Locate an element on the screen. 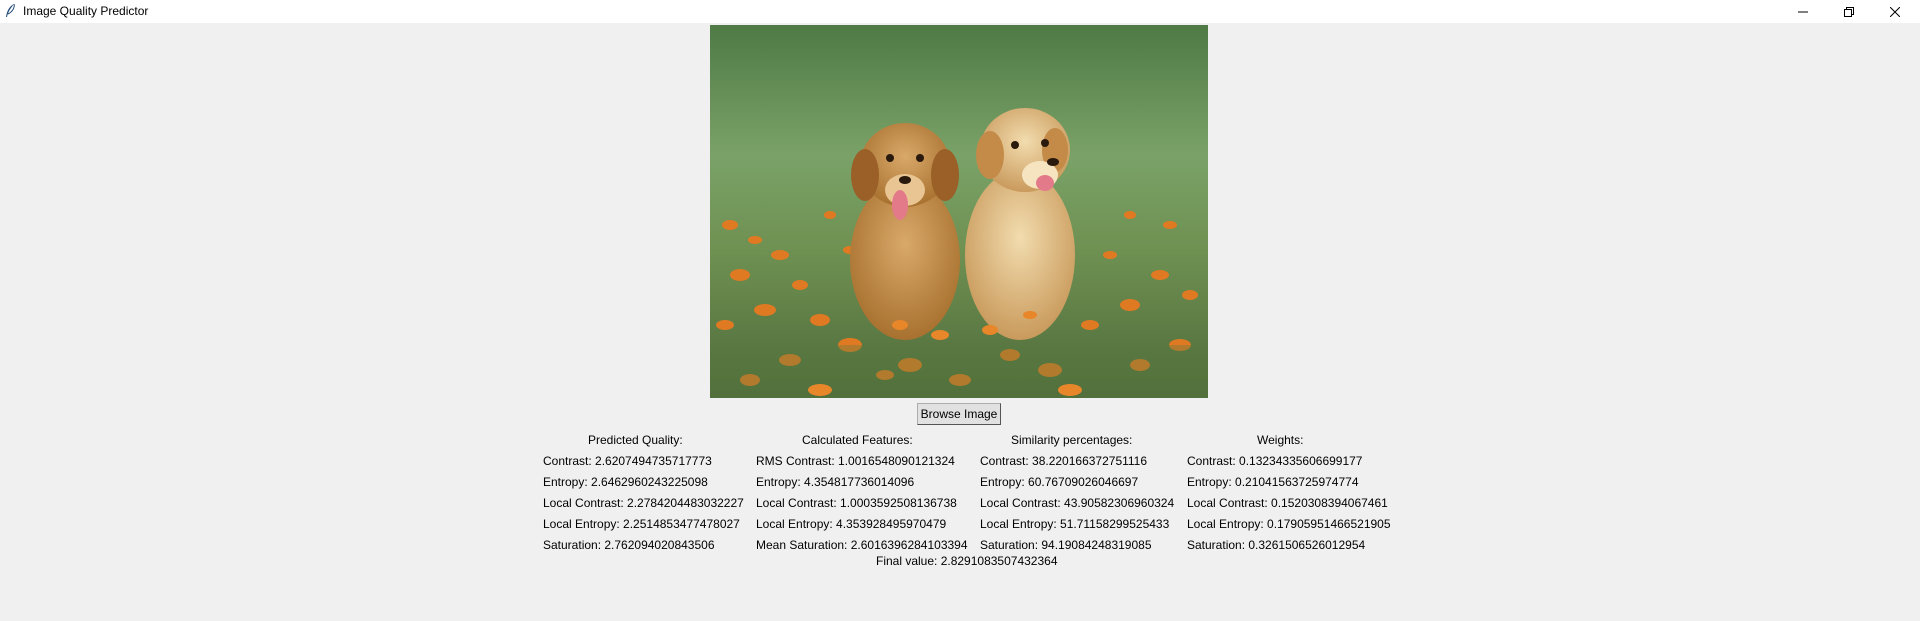 This screenshot has width=1920, height=621. predicted-quality-heading: Predicted Quality: is located at coordinates (635, 440).